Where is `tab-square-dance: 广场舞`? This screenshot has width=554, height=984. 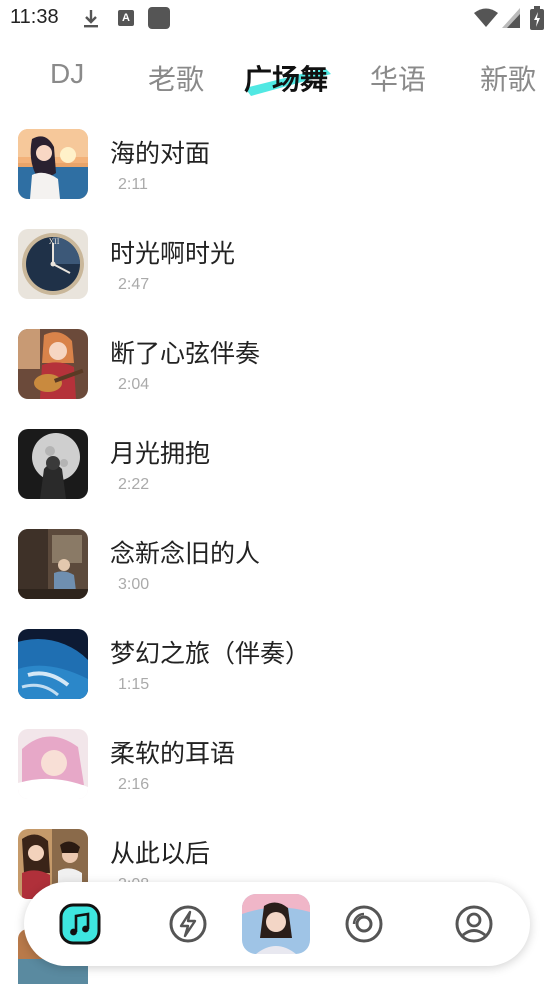 tab-square-dance: 广场舞 is located at coordinates (286, 78).